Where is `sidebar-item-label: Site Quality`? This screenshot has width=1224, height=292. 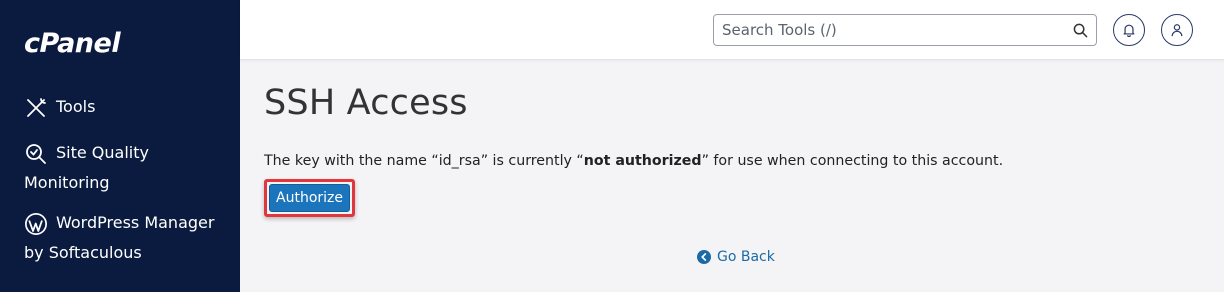 sidebar-item-label: Site Quality is located at coordinates (102, 152).